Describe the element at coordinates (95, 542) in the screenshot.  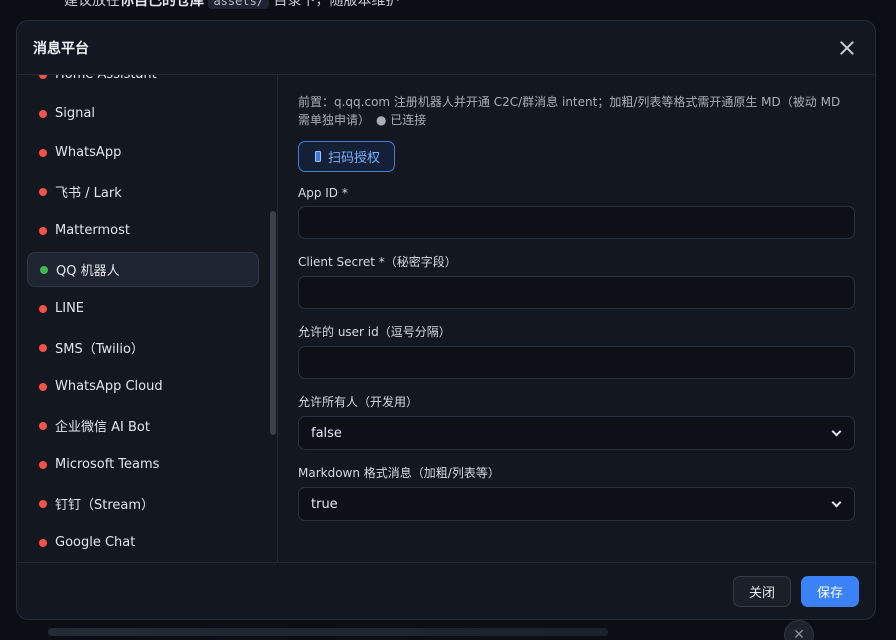
I see `sidebar-item-label: Google Chat` at that location.